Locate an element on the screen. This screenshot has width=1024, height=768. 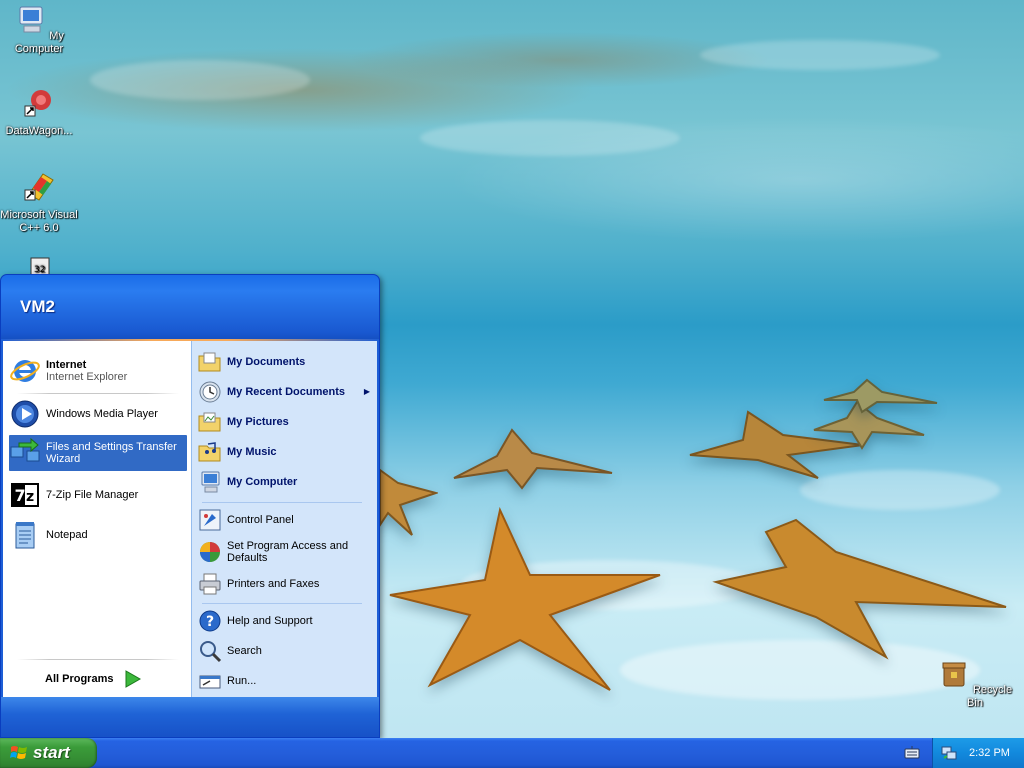
media-player-icon is located at coordinates (25, 414).